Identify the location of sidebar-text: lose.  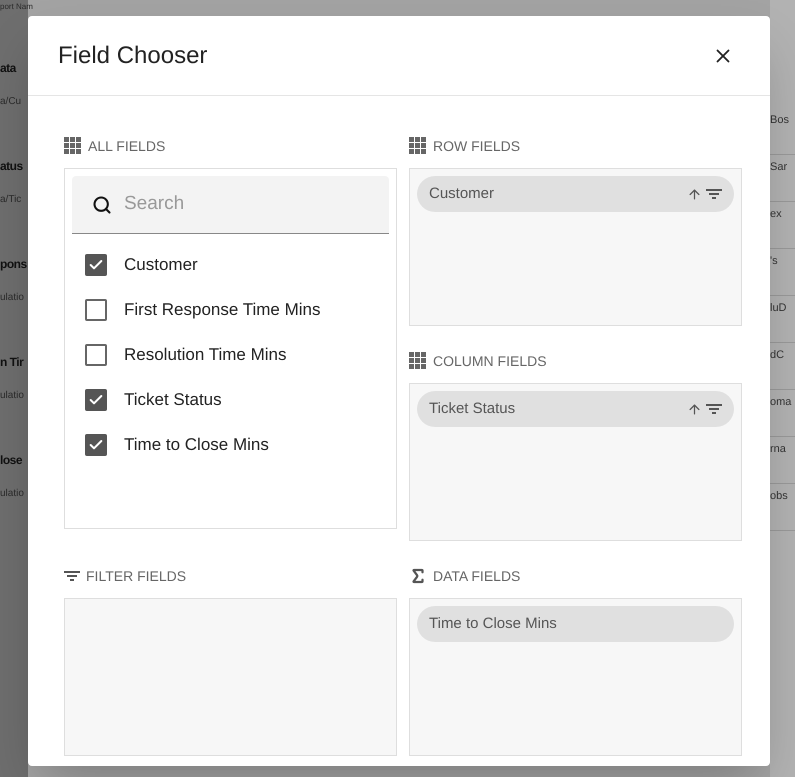
(12, 460).